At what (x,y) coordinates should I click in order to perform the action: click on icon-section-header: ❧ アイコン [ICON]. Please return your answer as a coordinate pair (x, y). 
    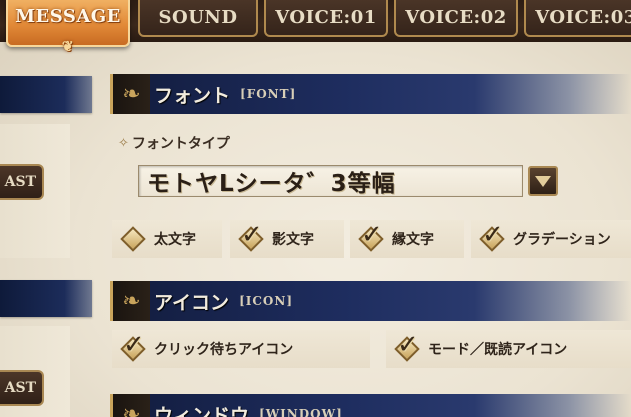
    Looking at the image, I should click on (370, 301).